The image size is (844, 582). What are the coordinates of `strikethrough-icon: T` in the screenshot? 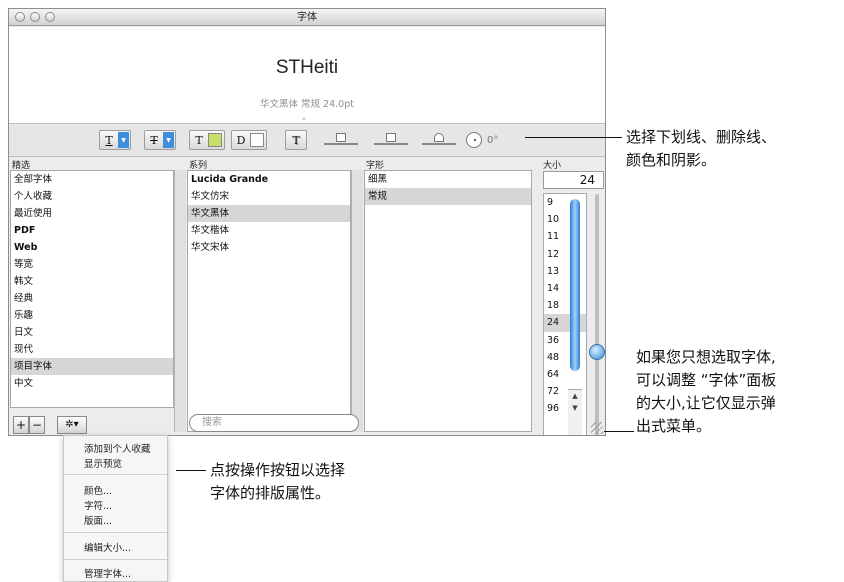 It's located at (154, 140).